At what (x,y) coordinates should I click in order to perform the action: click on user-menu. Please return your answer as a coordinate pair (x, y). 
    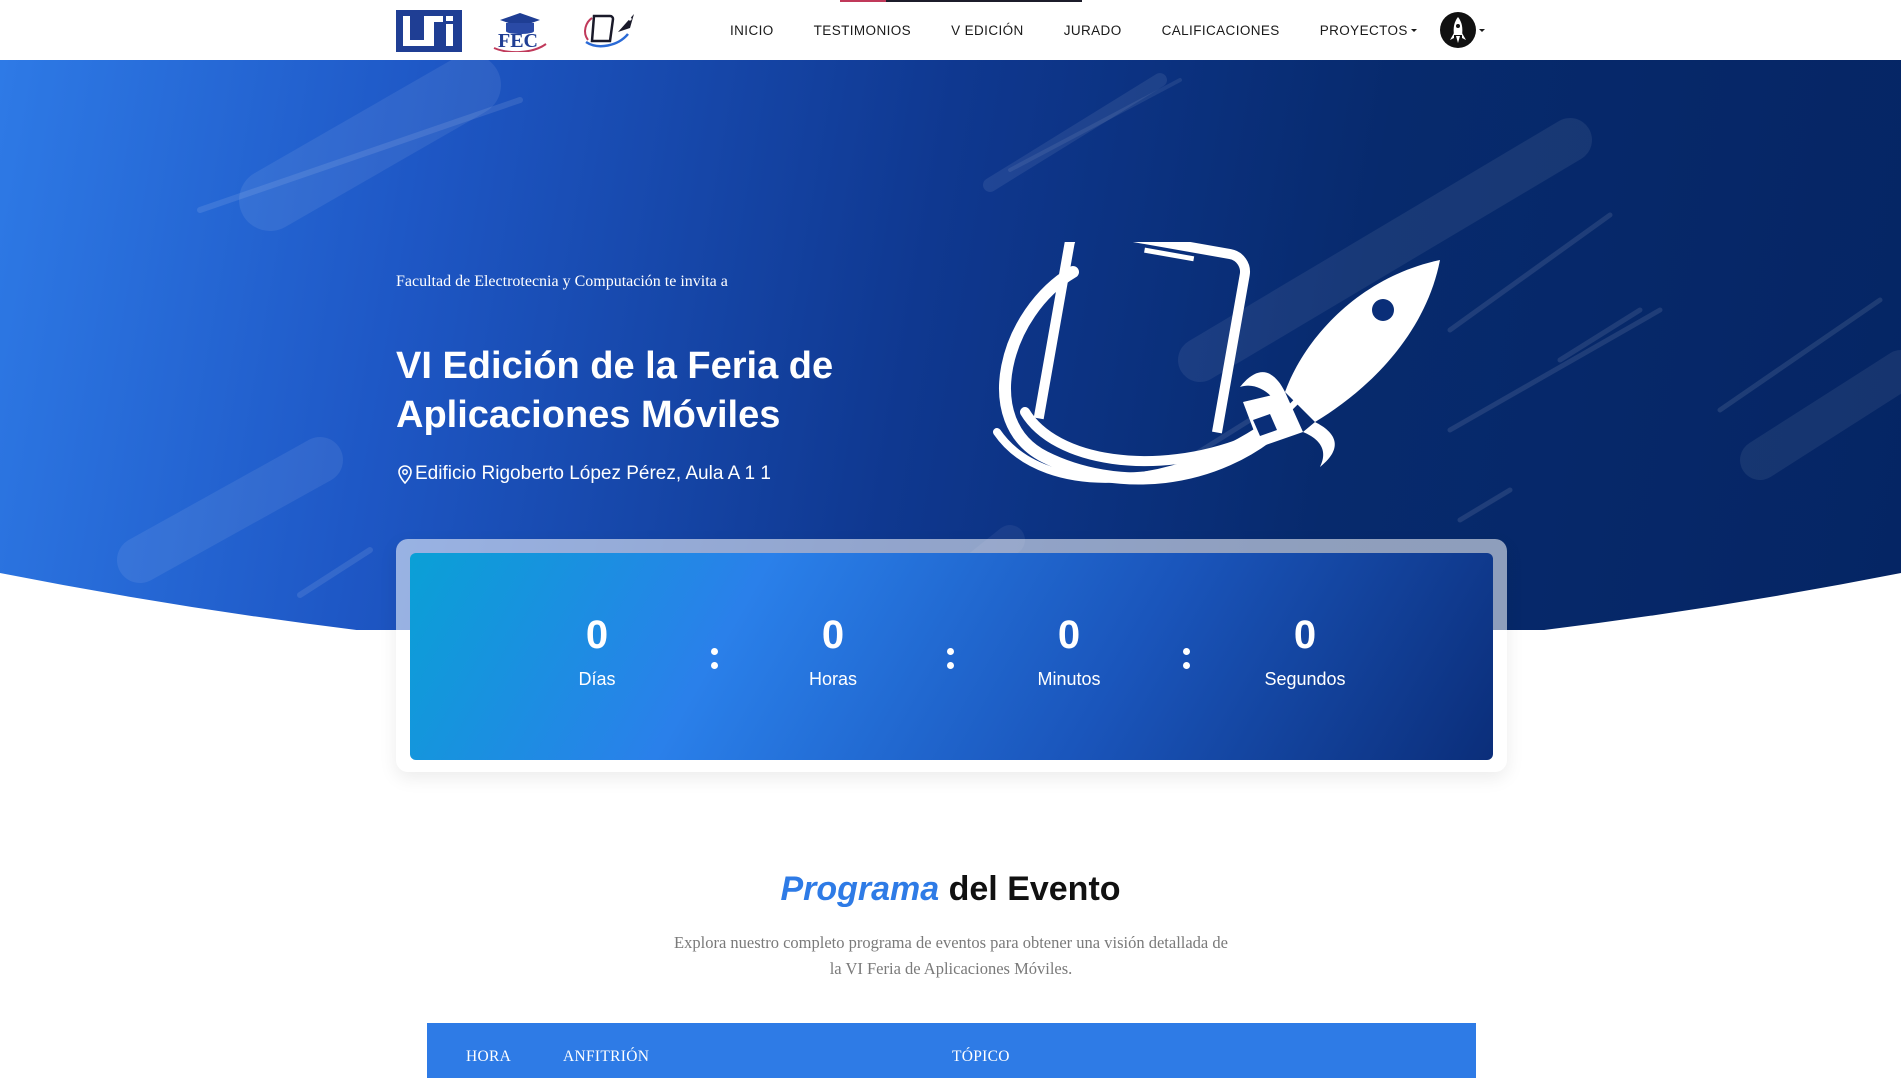
    Looking at the image, I should click on (1462, 30).